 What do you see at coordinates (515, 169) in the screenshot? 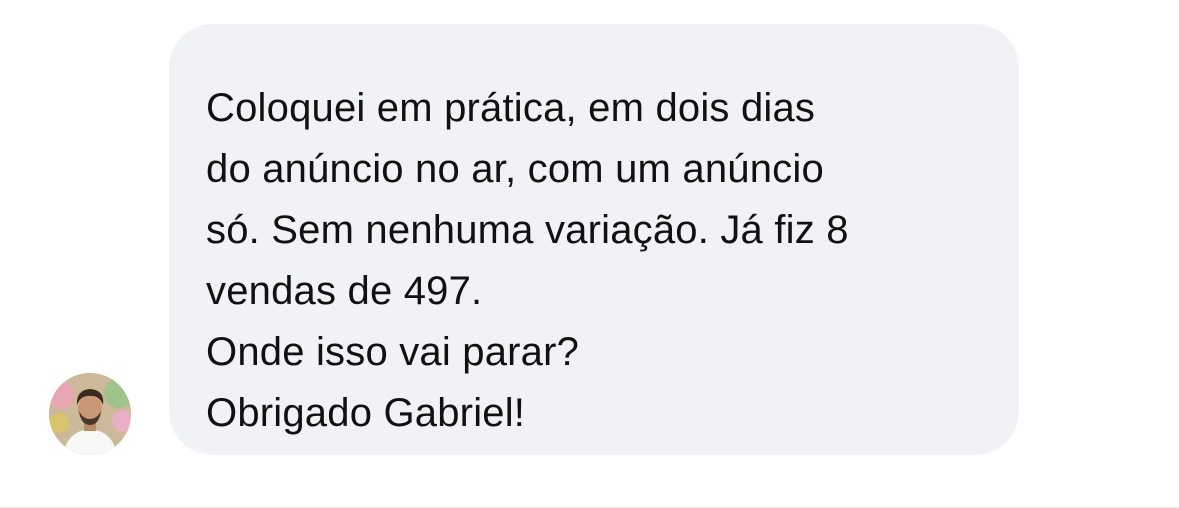
I see `message-line: do anúncio no ar, com um anúncio` at bounding box center [515, 169].